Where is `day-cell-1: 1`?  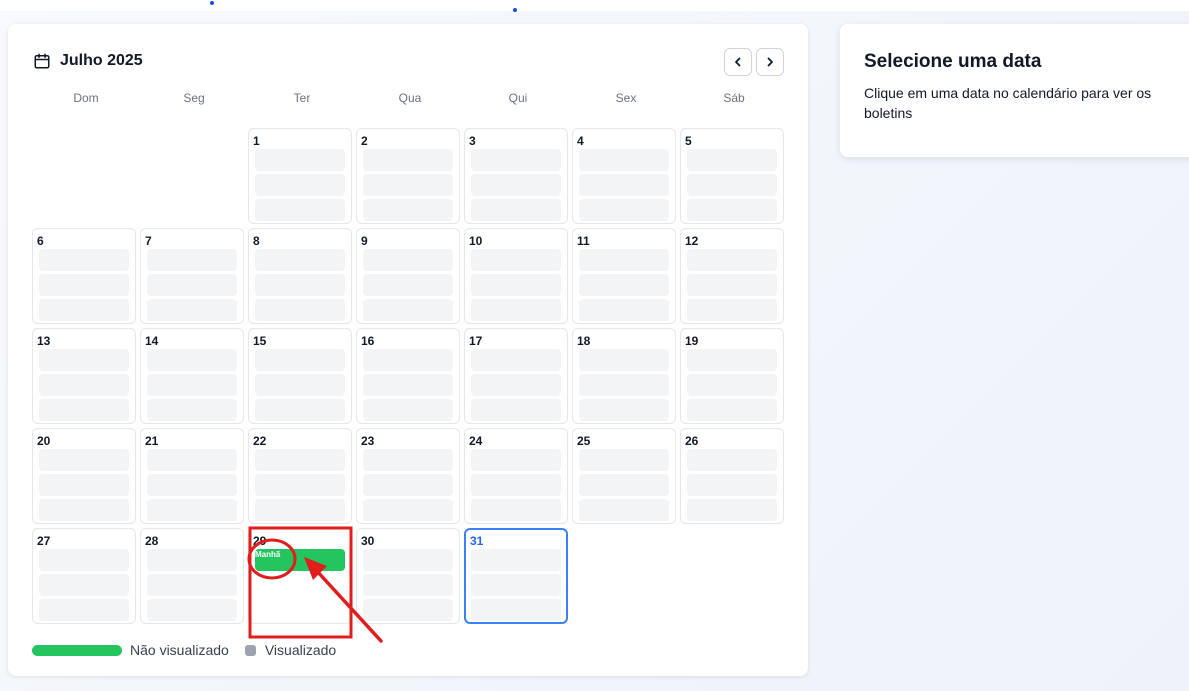
day-cell-1: 1 is located at coordinates (300, 176).